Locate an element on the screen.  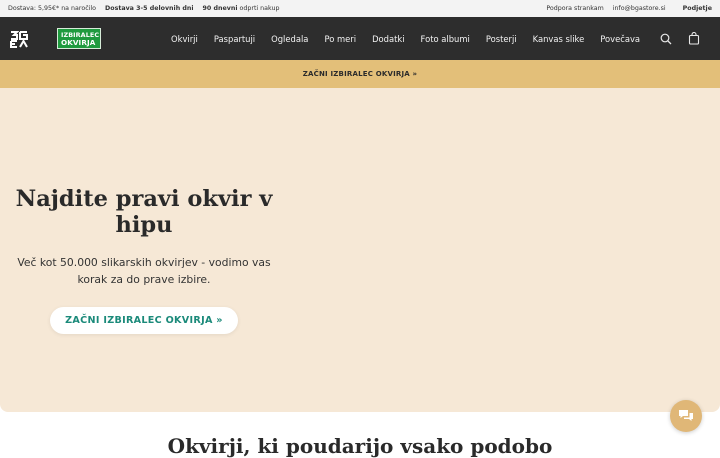
shopping-bag-icon is located at coordinates (694, 38).